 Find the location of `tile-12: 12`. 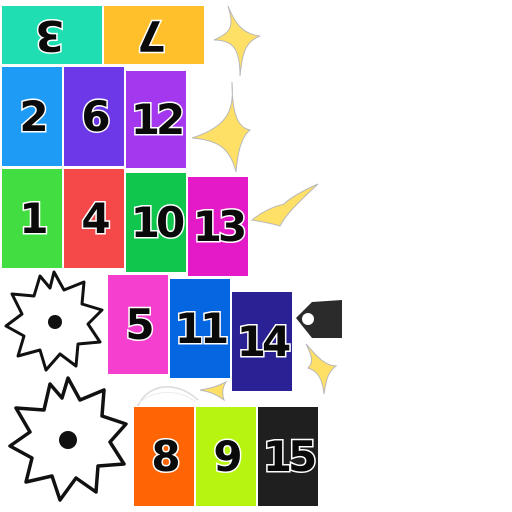

tile-12: 12 is located at coordinates (156, 119).